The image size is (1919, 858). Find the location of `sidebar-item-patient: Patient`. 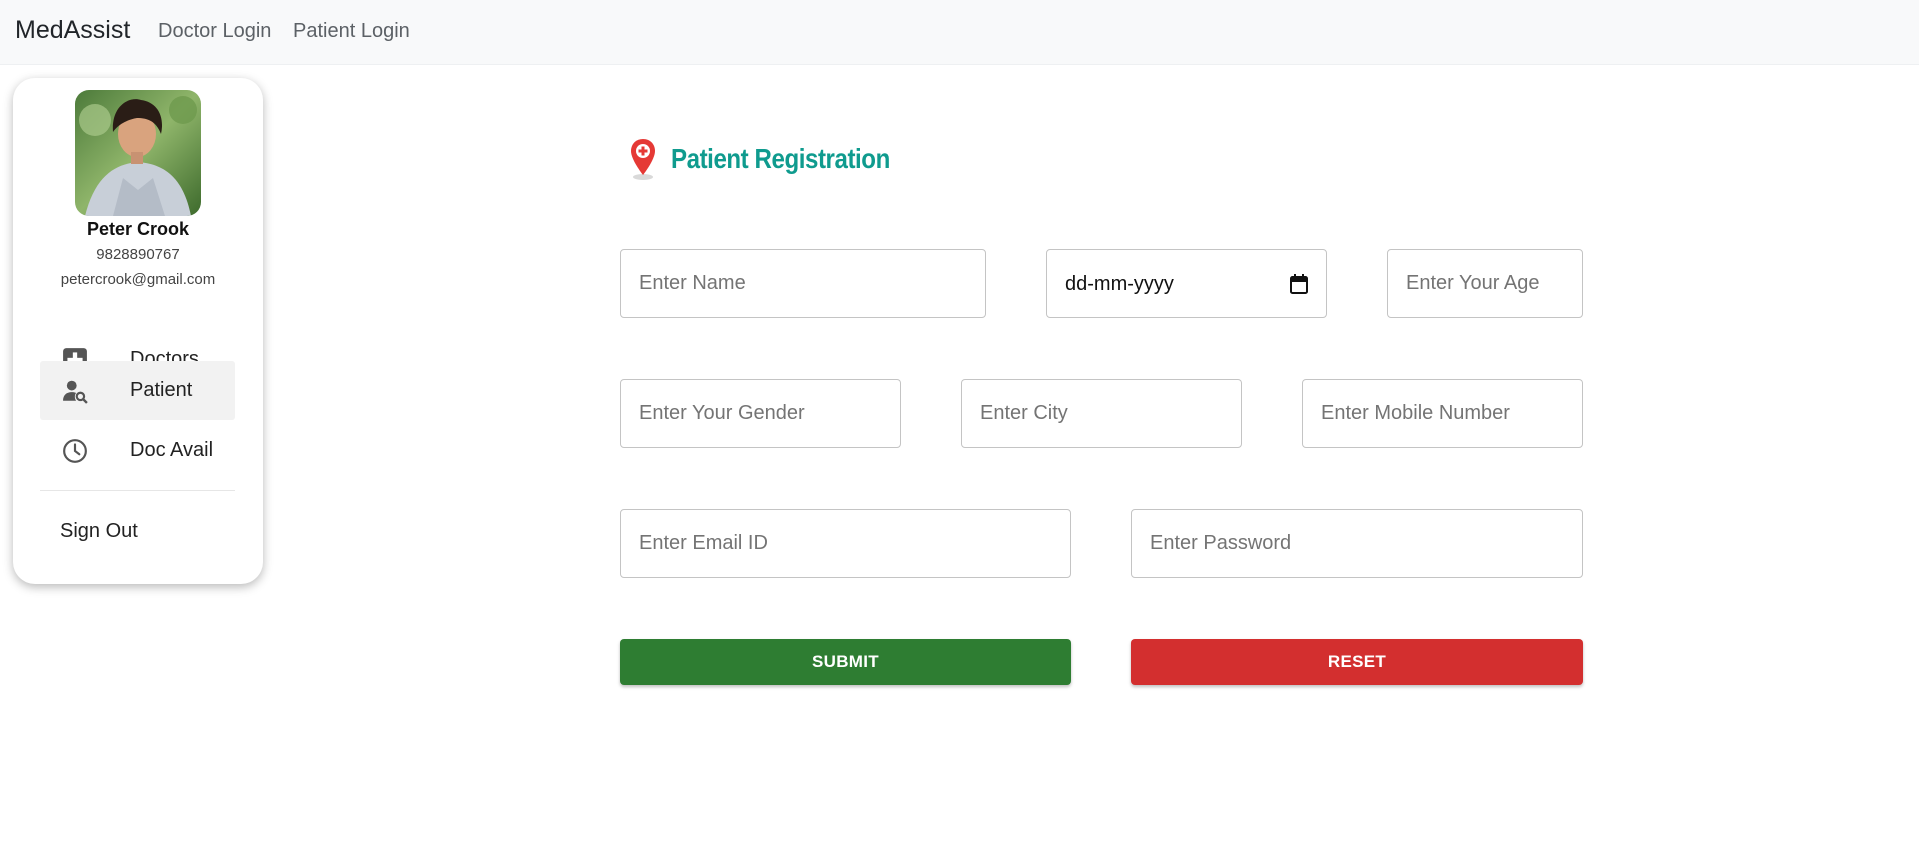

sidebar-item-patient: Patient is located at coordinates (137, 390).